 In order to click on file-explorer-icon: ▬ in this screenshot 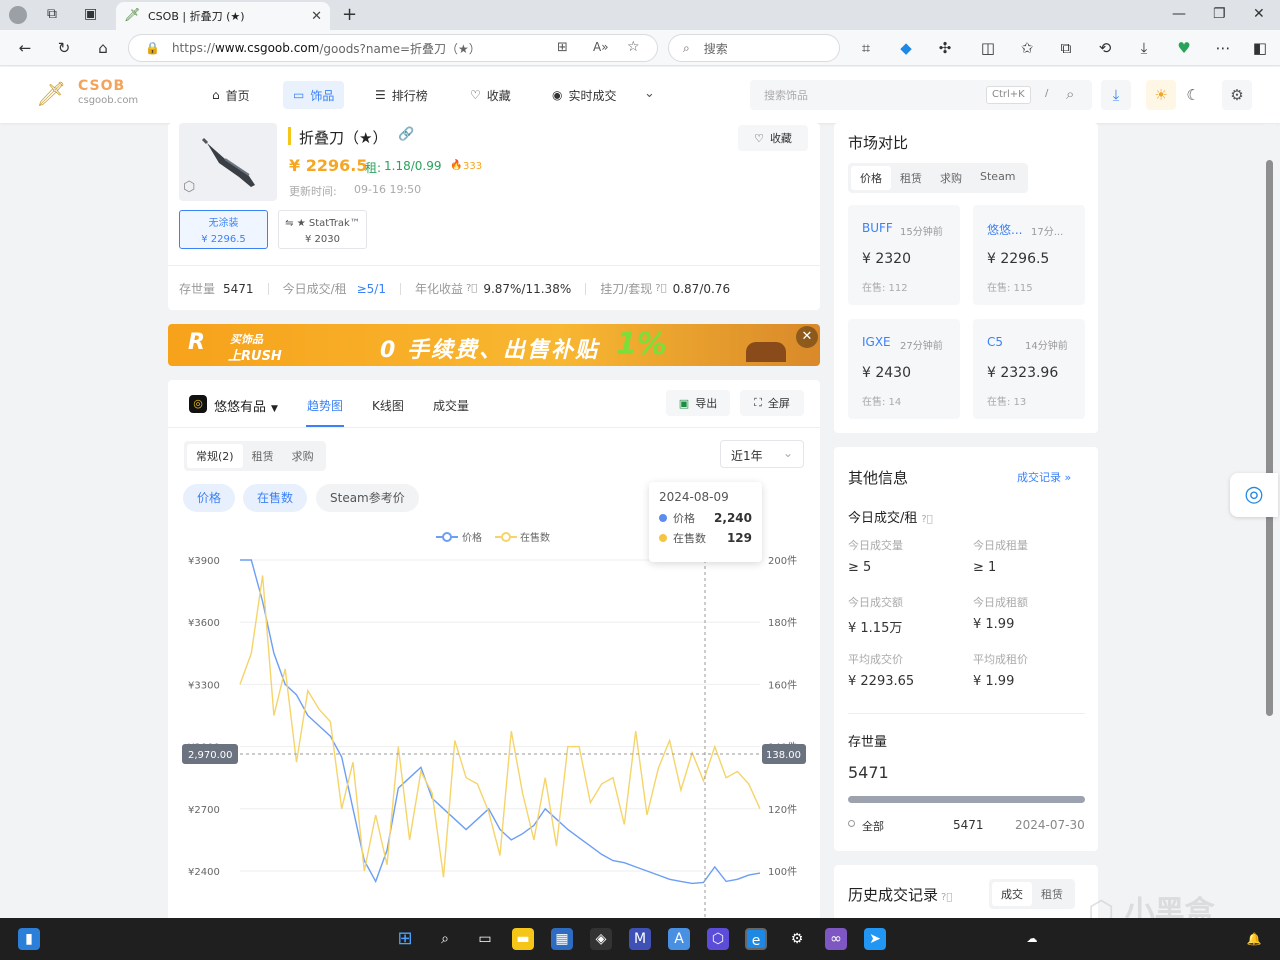, I will do `click(523, 939)`.